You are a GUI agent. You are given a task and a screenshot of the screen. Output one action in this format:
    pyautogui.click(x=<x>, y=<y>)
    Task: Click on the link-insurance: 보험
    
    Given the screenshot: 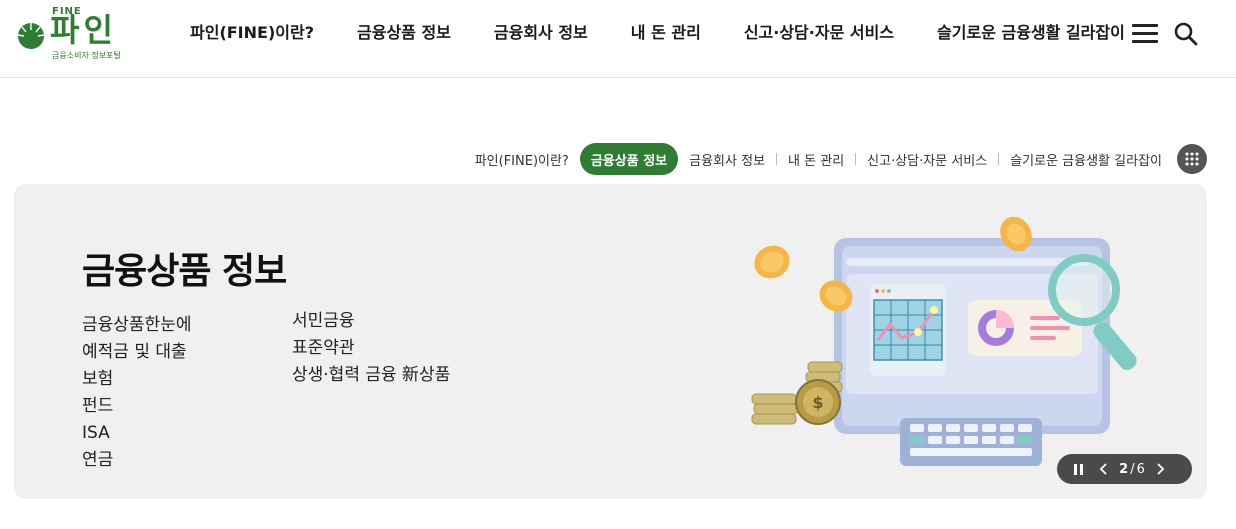 What is the action you would take?
    pyautogui.click(x=136, y=379)
    